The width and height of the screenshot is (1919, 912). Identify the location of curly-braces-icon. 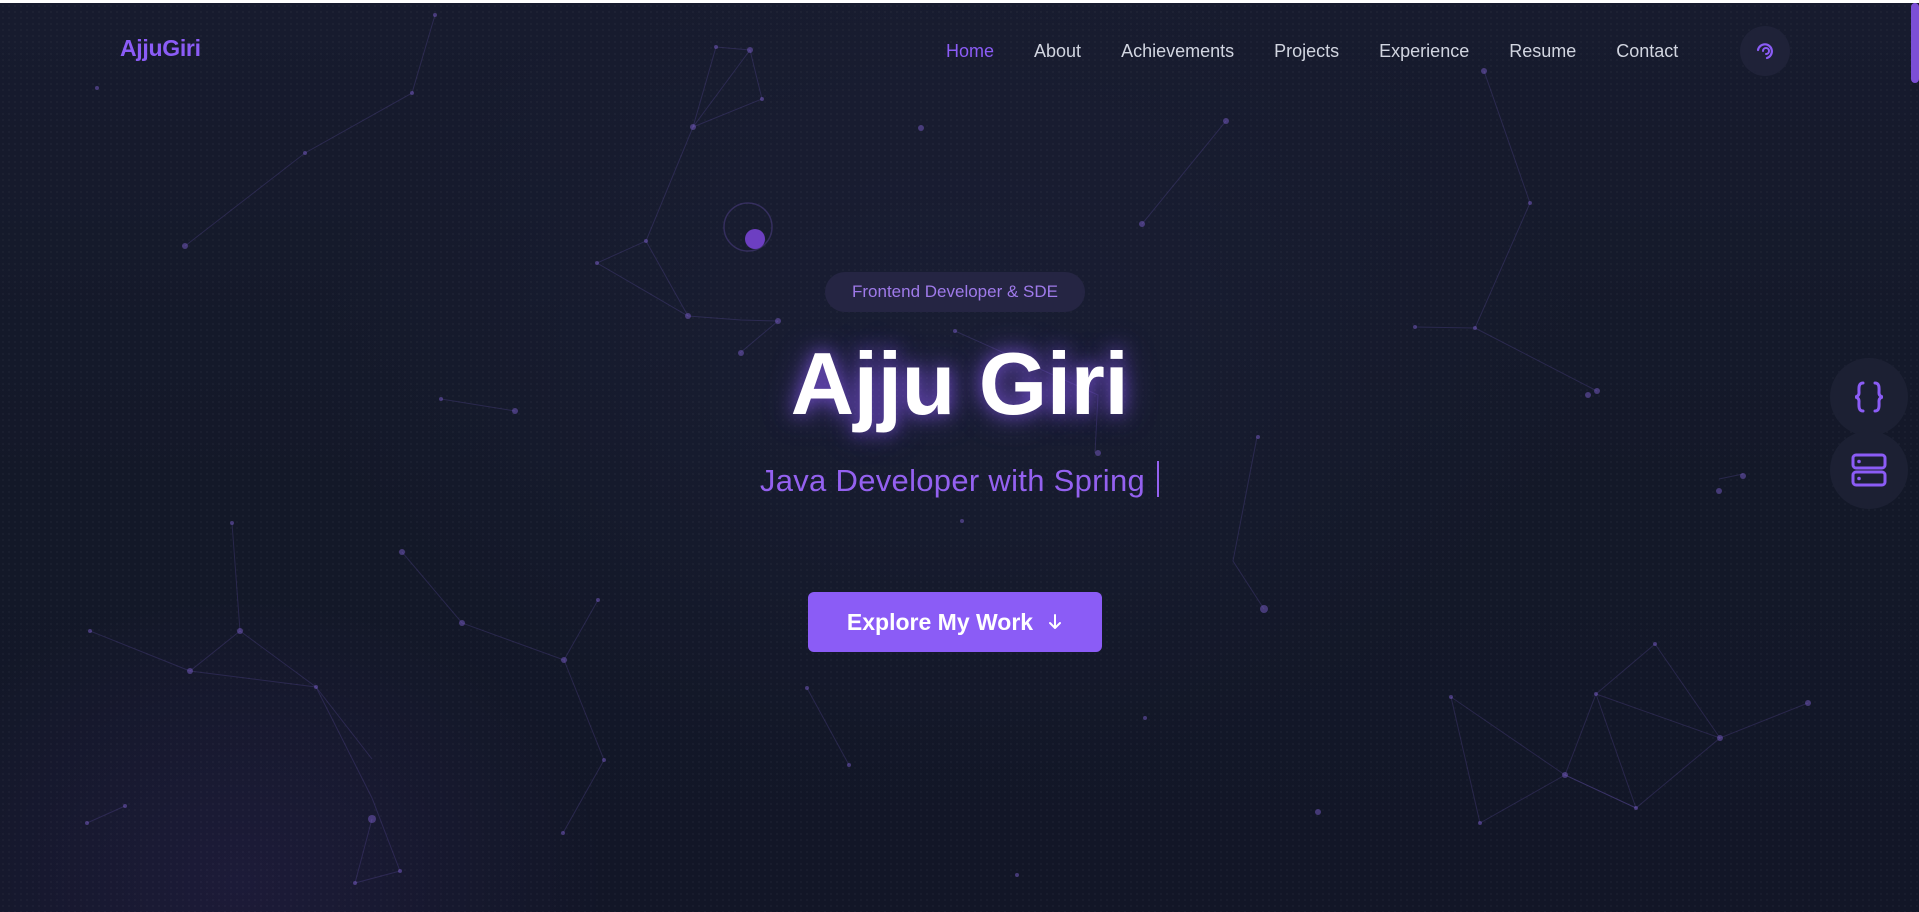
(1869, 397).